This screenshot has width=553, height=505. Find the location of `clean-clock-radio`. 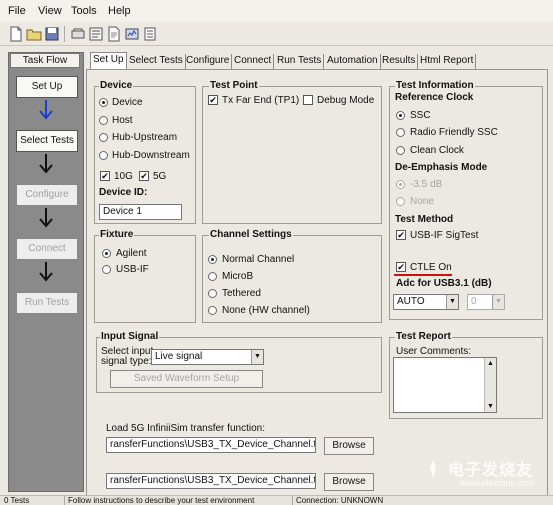

clean-clock-radio is located at coordinates (400, 150).